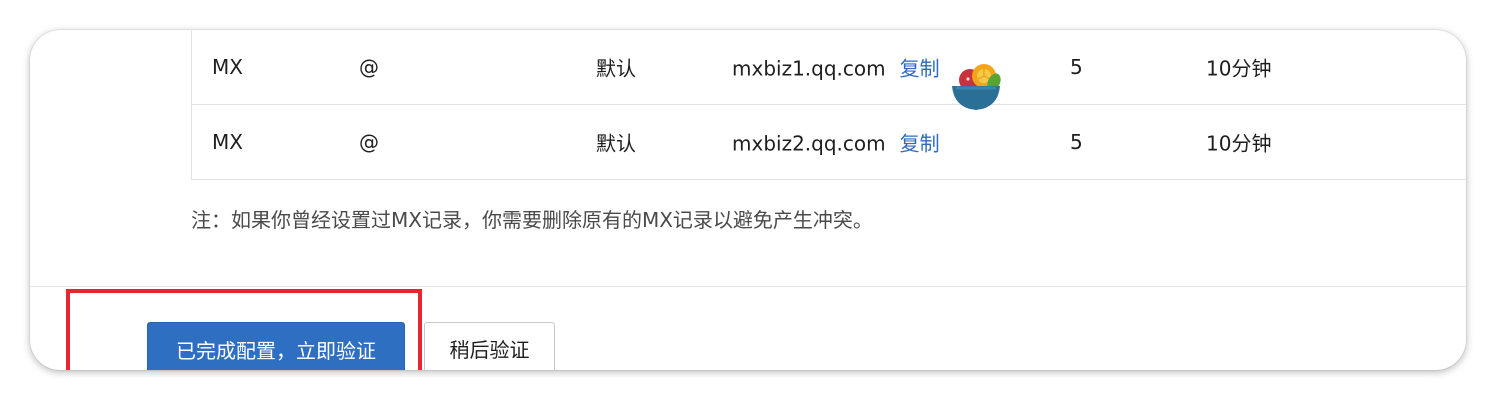 This screenshot has width=1496, height=400. What do you see at coordinates (489, 346) in the screenshot?
I see `verify-later-button: 稍后验证` at bounding box center [489, 346].